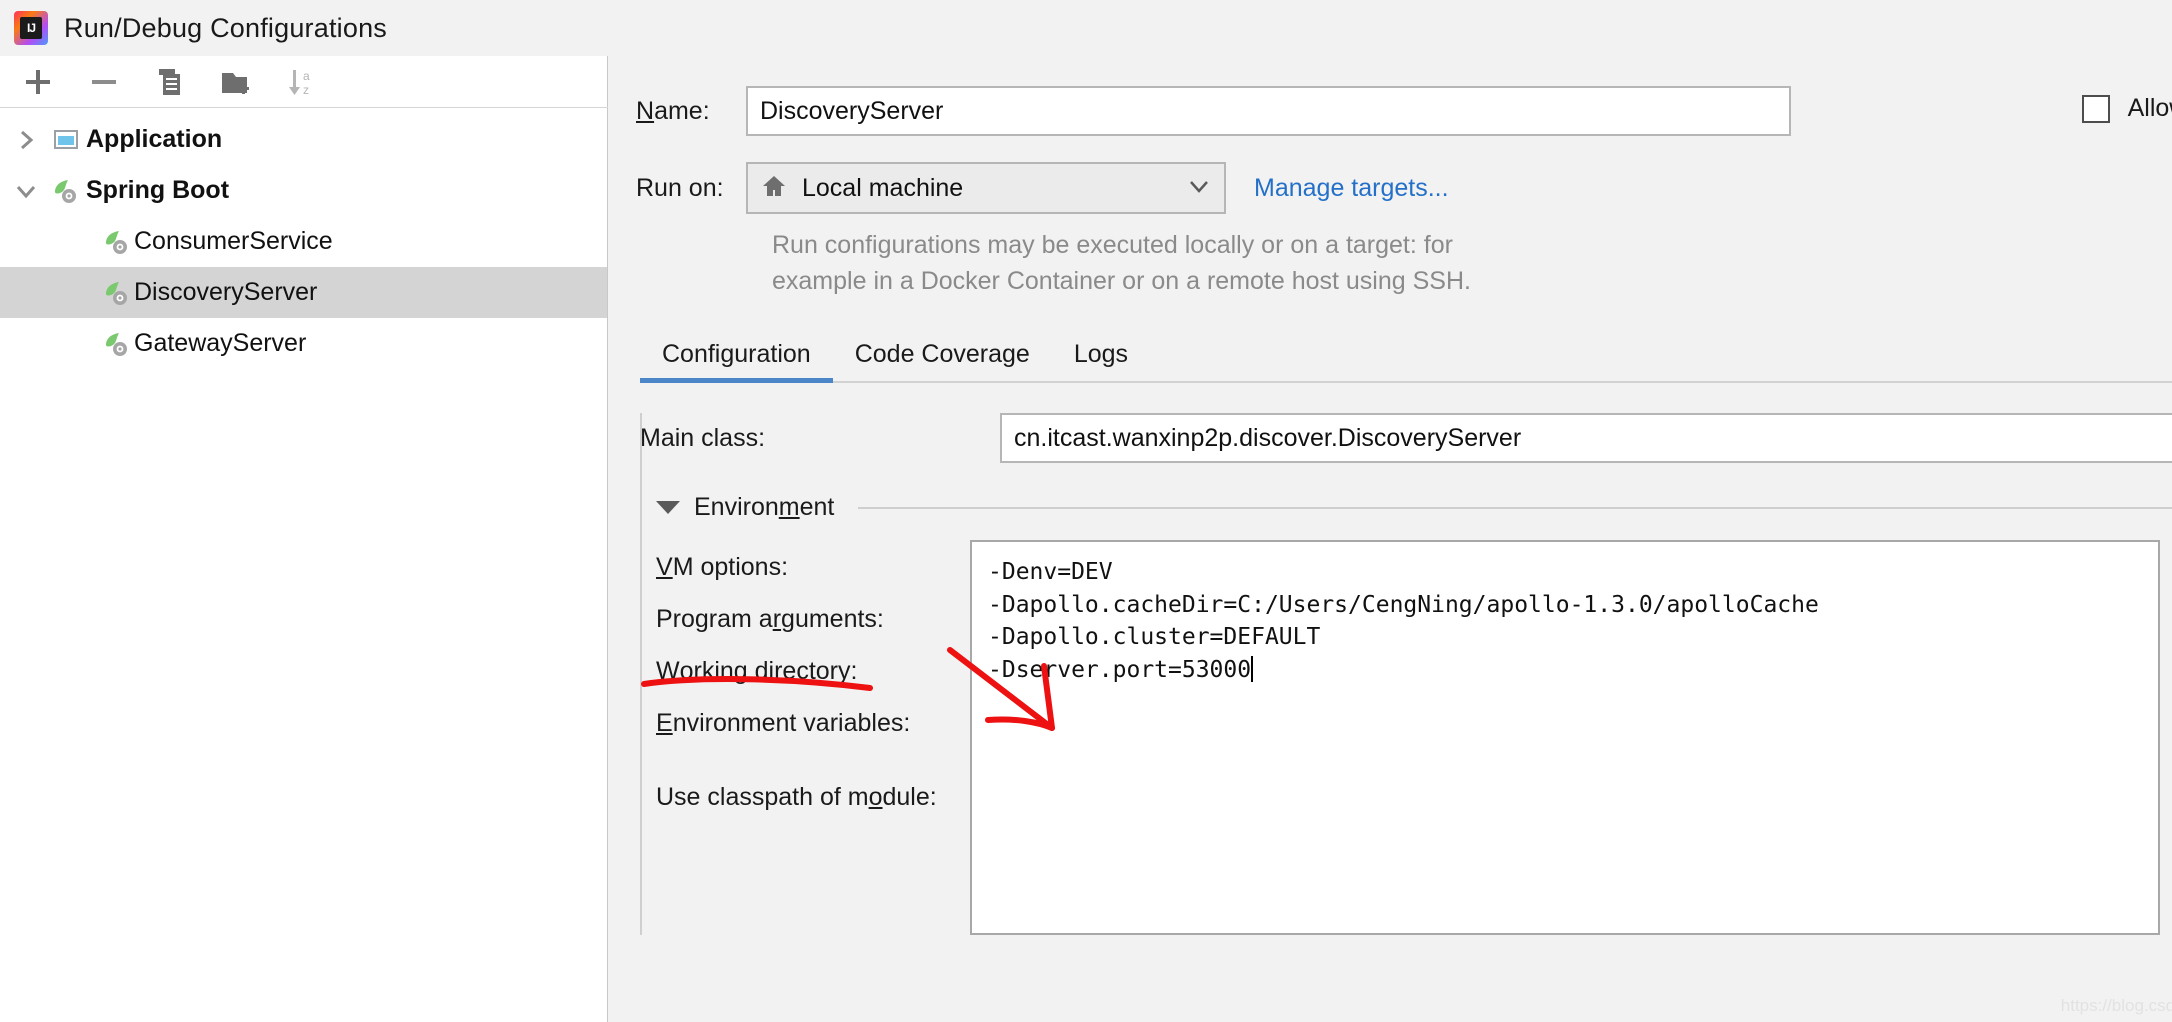 The width and height of the screenshot is (2172, 1022). I want to click on sidebar-toolbar: a z, so click(304, 82).